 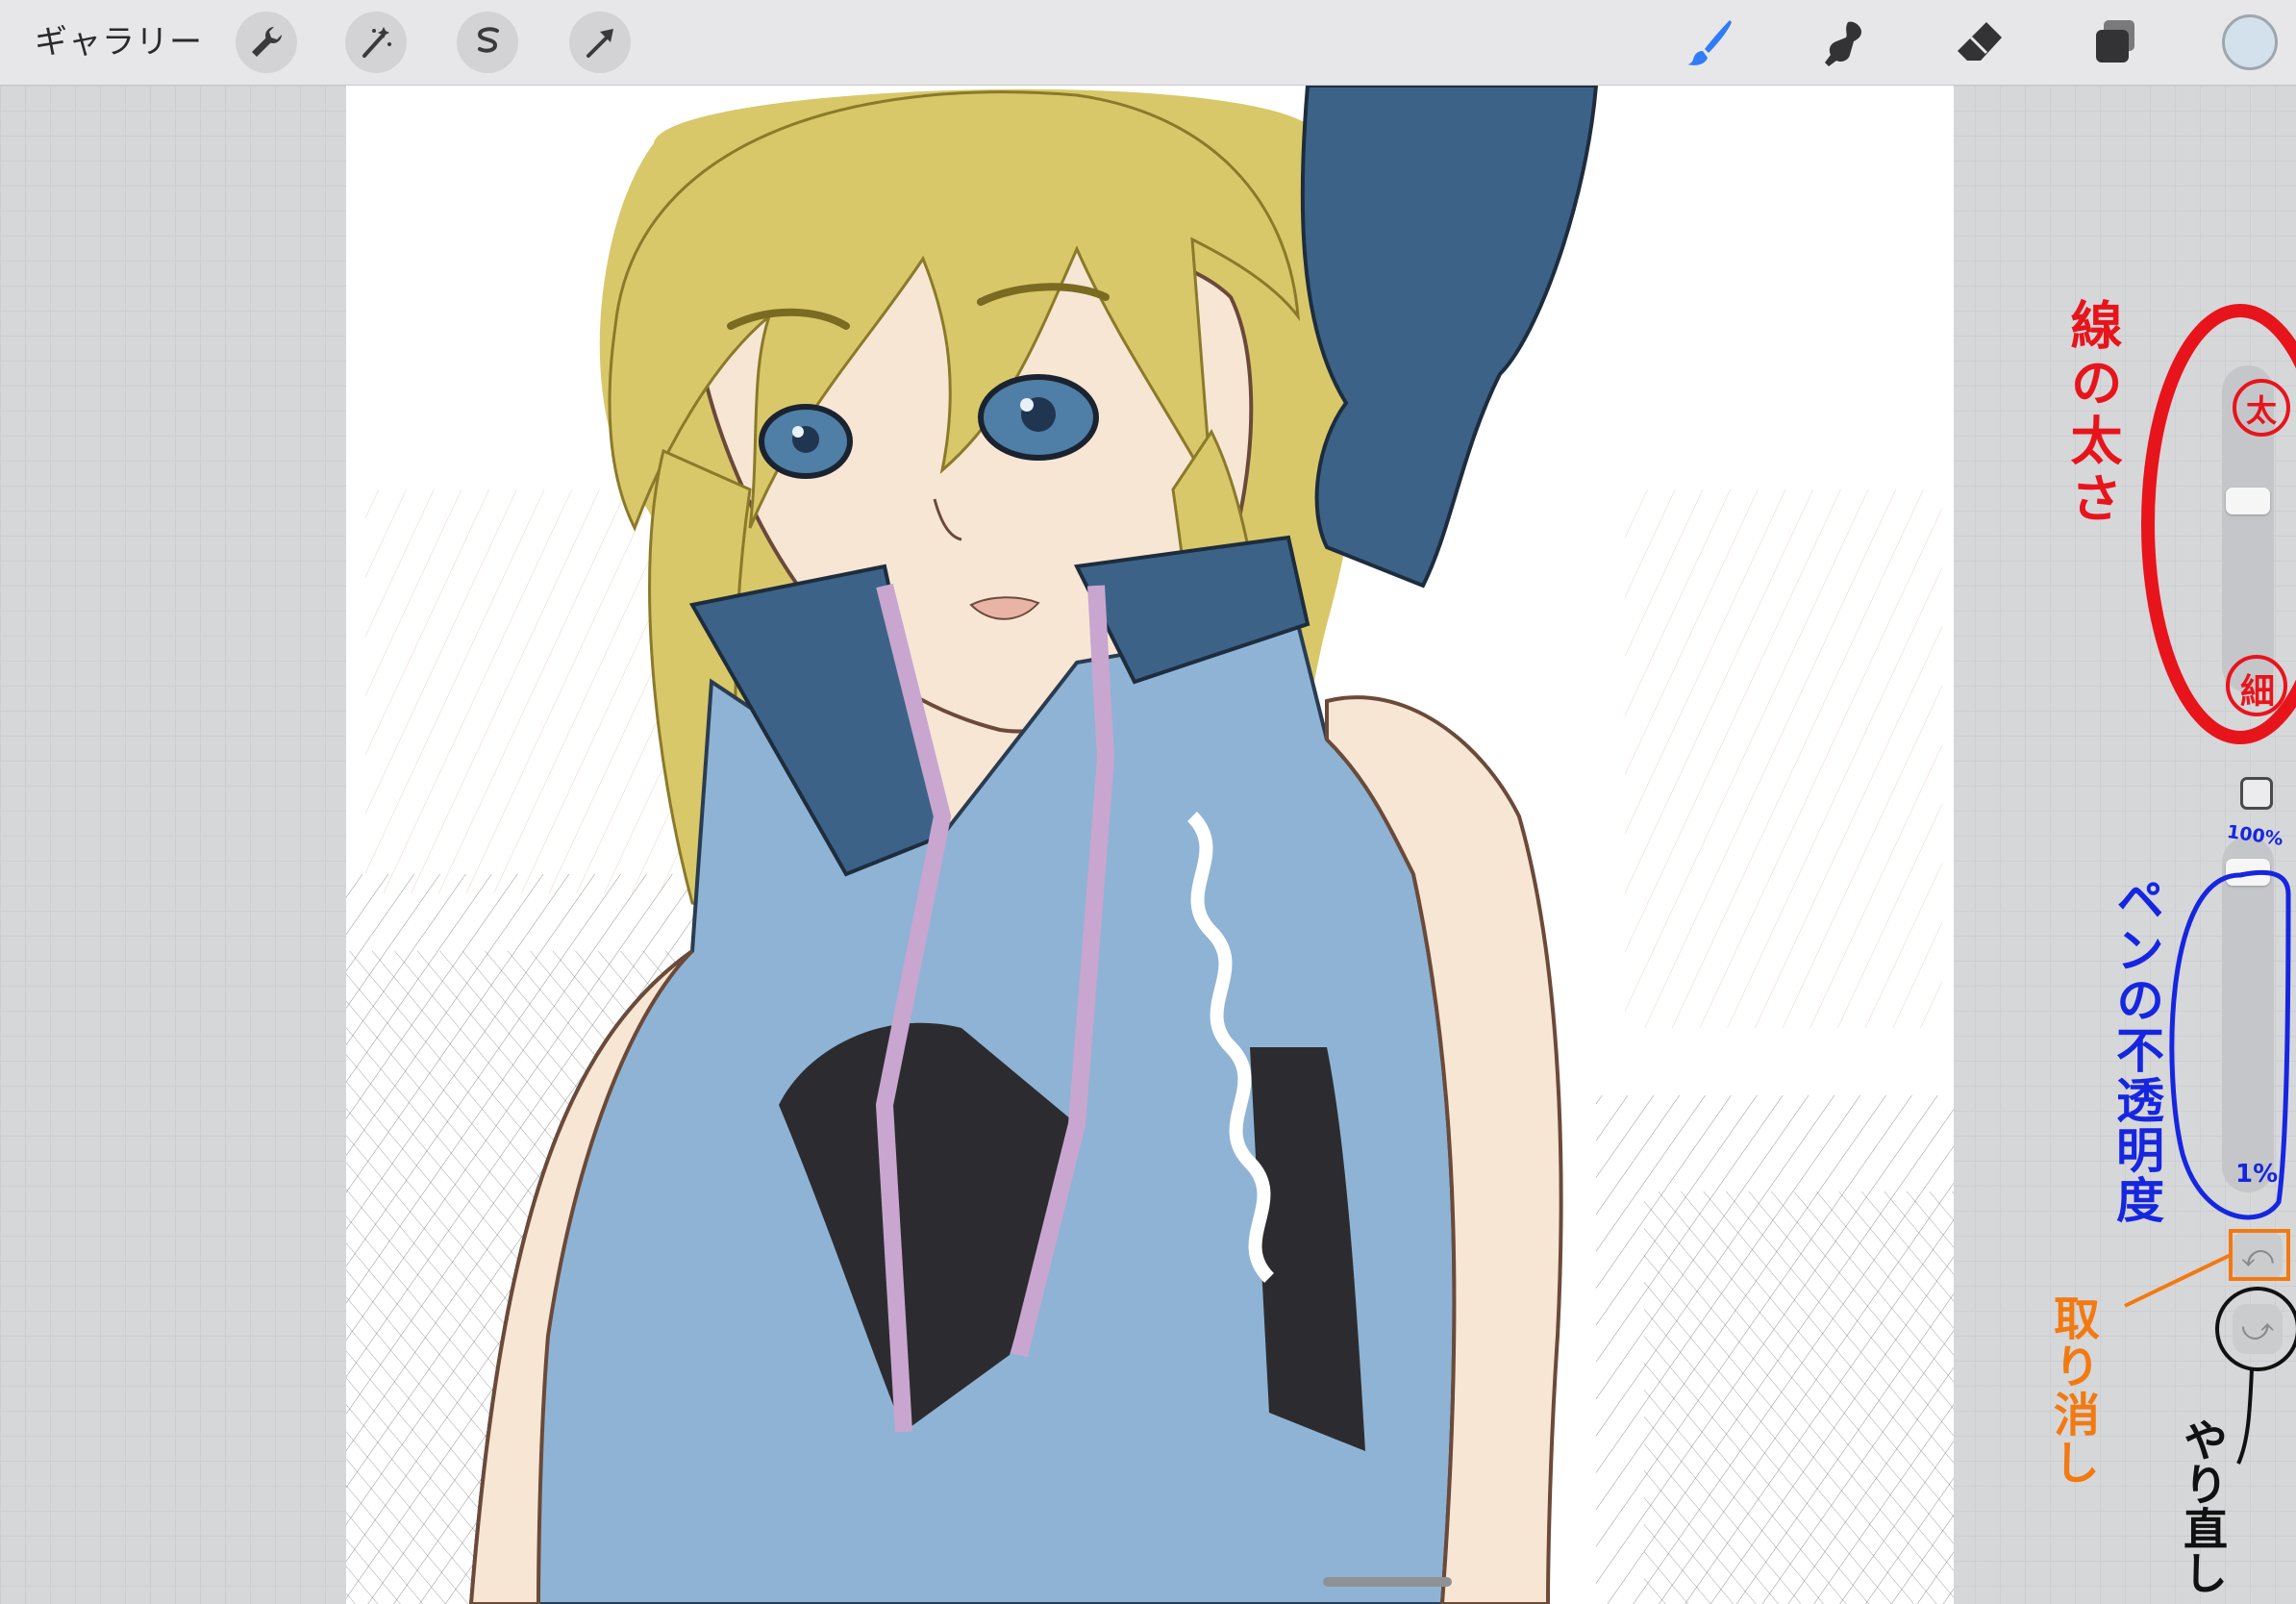 I want to click on annotation-undo: 取り消し, so click(x=2072, y=1390).